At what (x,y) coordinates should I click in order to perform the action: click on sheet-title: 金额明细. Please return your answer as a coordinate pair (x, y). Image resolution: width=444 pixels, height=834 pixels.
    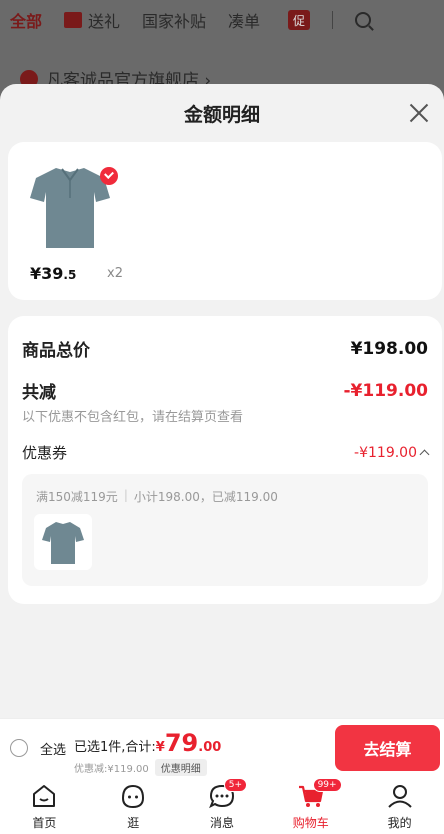
    Looking at the image, I should click on (221, 115).